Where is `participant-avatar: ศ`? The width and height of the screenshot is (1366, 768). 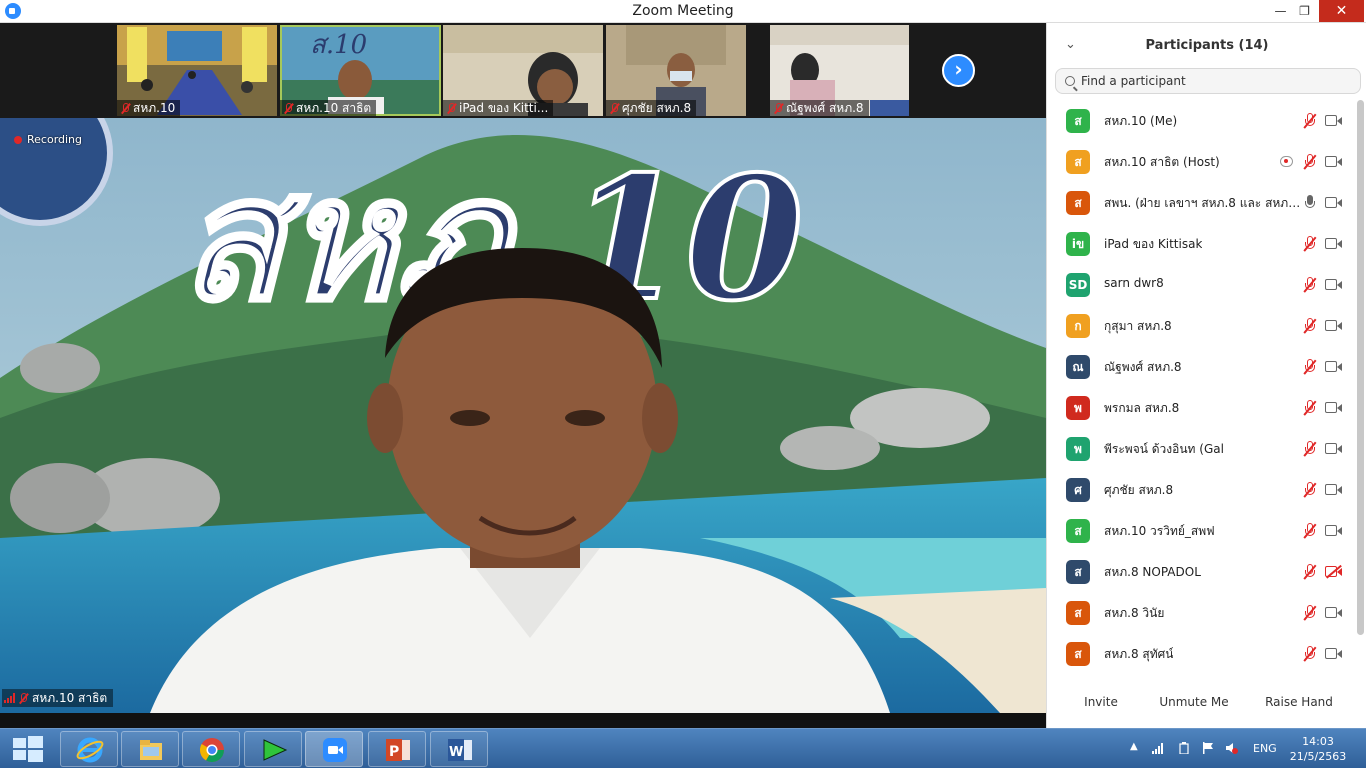 participant-avatar: ศ is located at coordinates (1078, 490).